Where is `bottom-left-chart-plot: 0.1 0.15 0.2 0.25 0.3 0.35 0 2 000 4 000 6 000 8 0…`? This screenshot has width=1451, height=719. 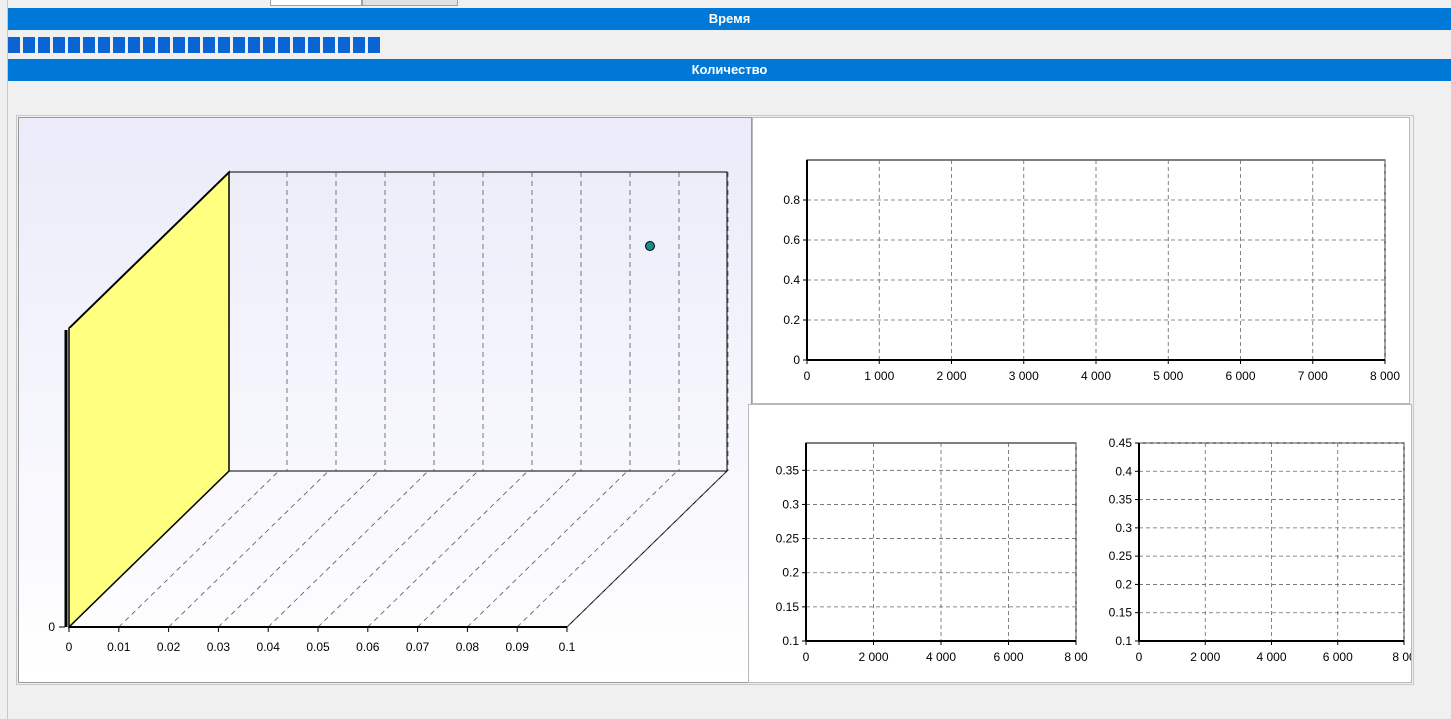
bottom-left-chart-plot: 0.1 0.15 0.2 0.25 0.3 0.35 0 2 000 4 000 6 000 8 0… is located at coordinates (932, 553).